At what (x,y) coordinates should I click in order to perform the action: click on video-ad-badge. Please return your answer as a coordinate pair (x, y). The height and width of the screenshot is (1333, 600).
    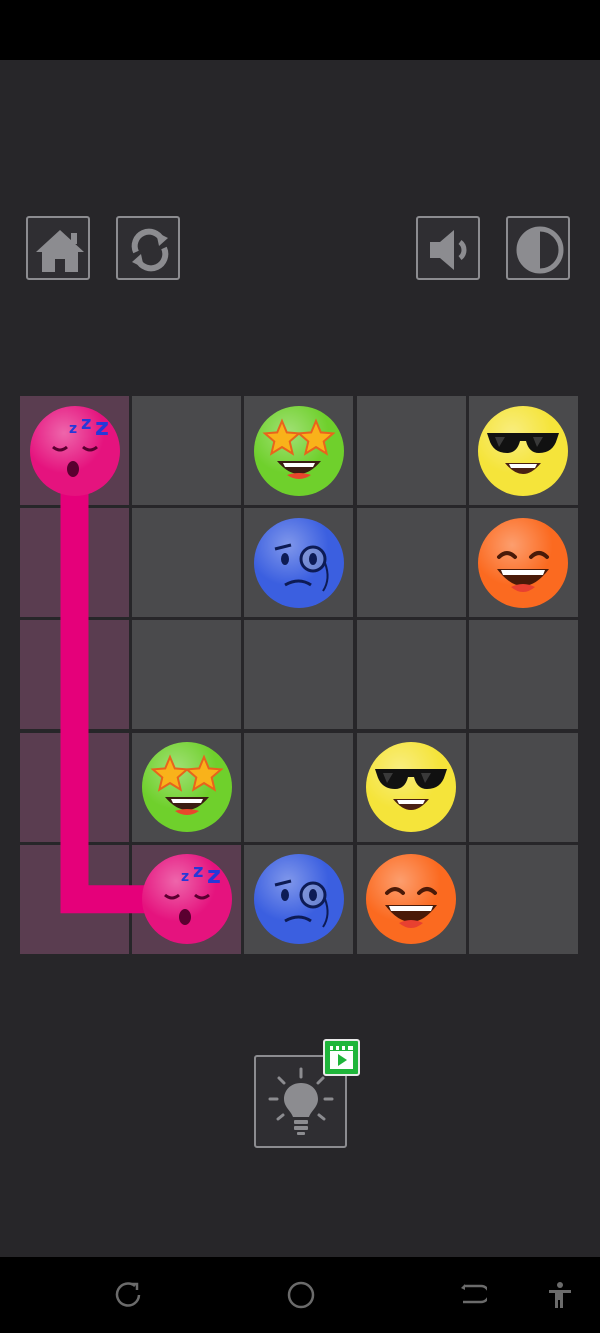
    Looking at the image, I should click on (341, 1057).